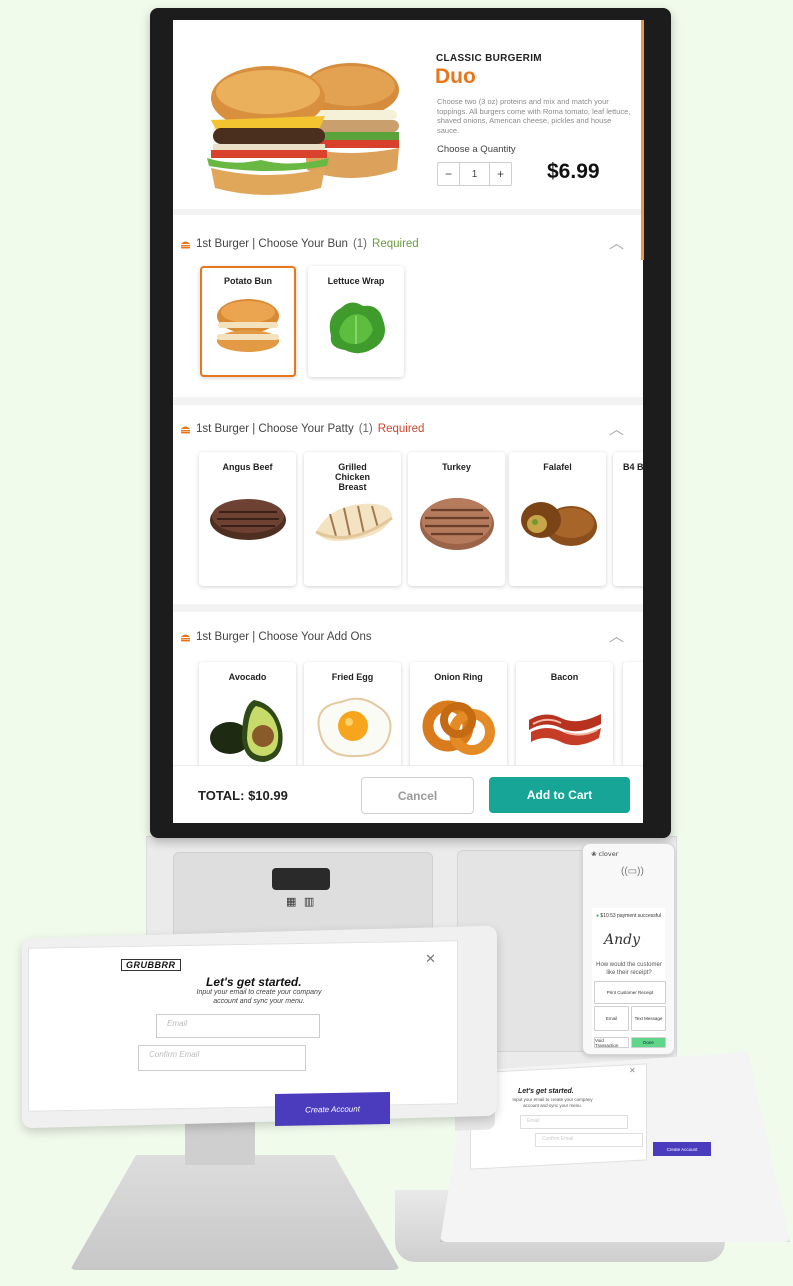 This screenshot has height=1286, width=793. I want to click on option-label: Fried Egg, so click(352, 677).